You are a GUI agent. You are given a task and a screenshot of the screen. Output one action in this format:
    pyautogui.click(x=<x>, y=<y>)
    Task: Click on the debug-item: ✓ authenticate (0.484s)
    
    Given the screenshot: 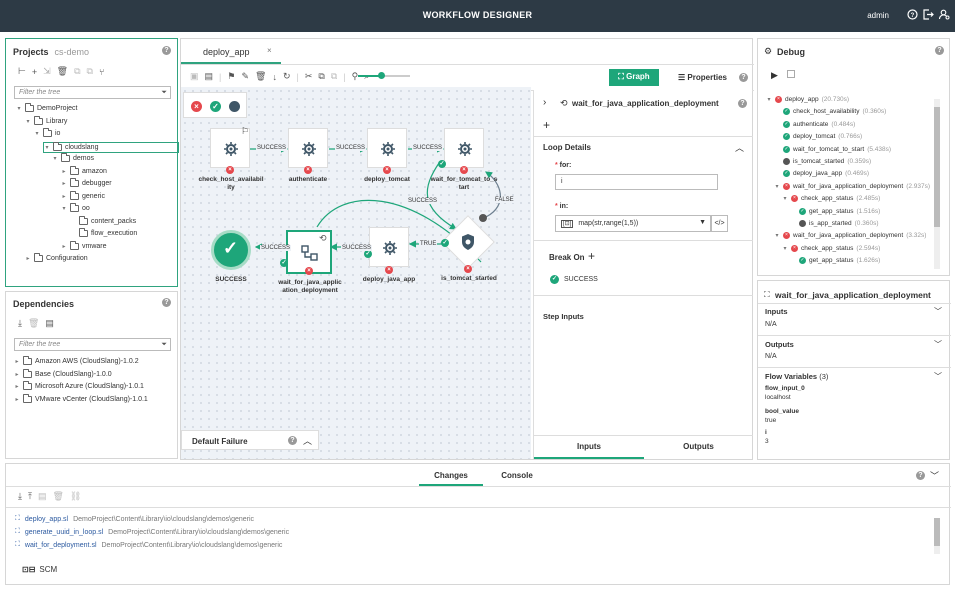 What is the action you would take?
    pyautogui.click(x=814, y=124)
    